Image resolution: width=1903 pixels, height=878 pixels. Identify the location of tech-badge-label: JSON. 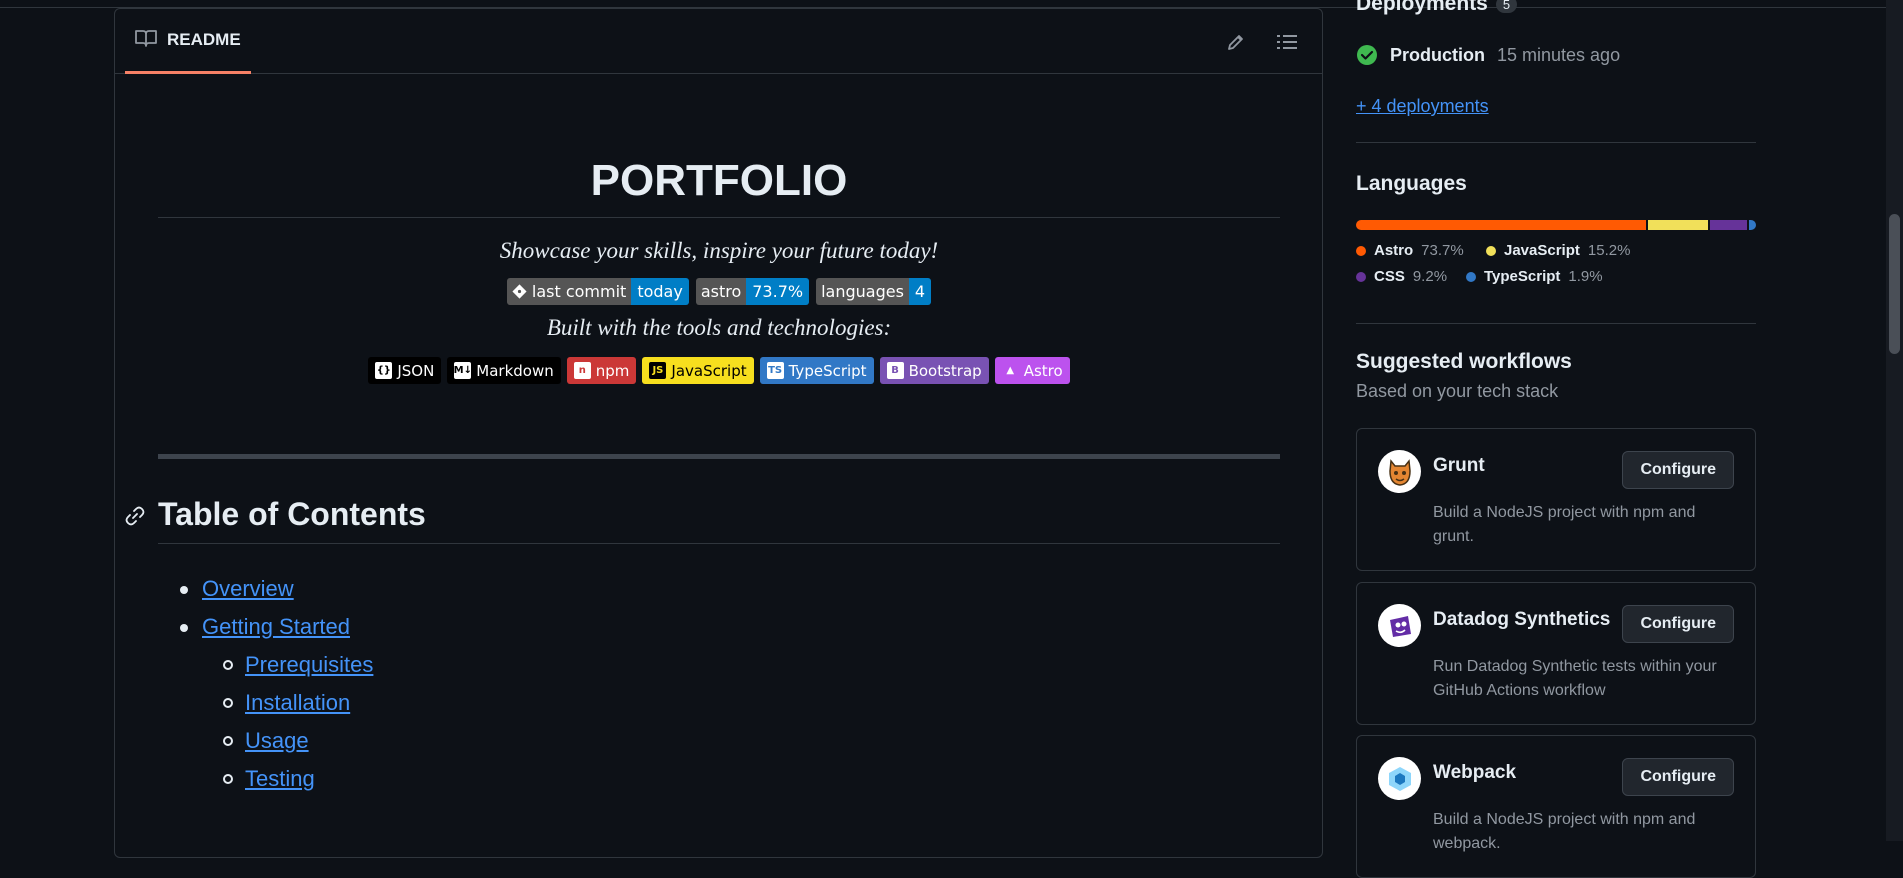
(416, 370).